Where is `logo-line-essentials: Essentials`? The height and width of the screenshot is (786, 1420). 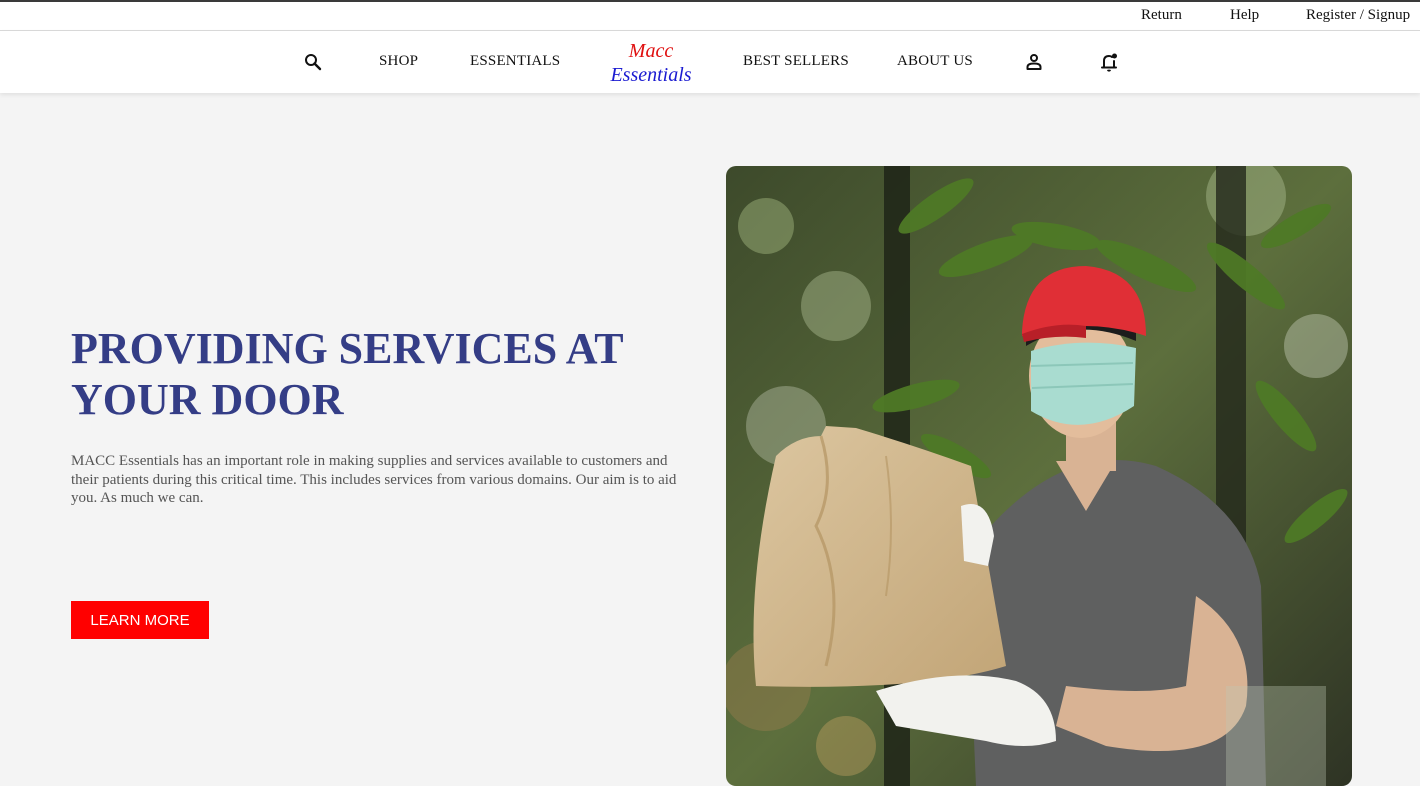
logo-line-essentials: Essentials is located at coordinates (651, 75).